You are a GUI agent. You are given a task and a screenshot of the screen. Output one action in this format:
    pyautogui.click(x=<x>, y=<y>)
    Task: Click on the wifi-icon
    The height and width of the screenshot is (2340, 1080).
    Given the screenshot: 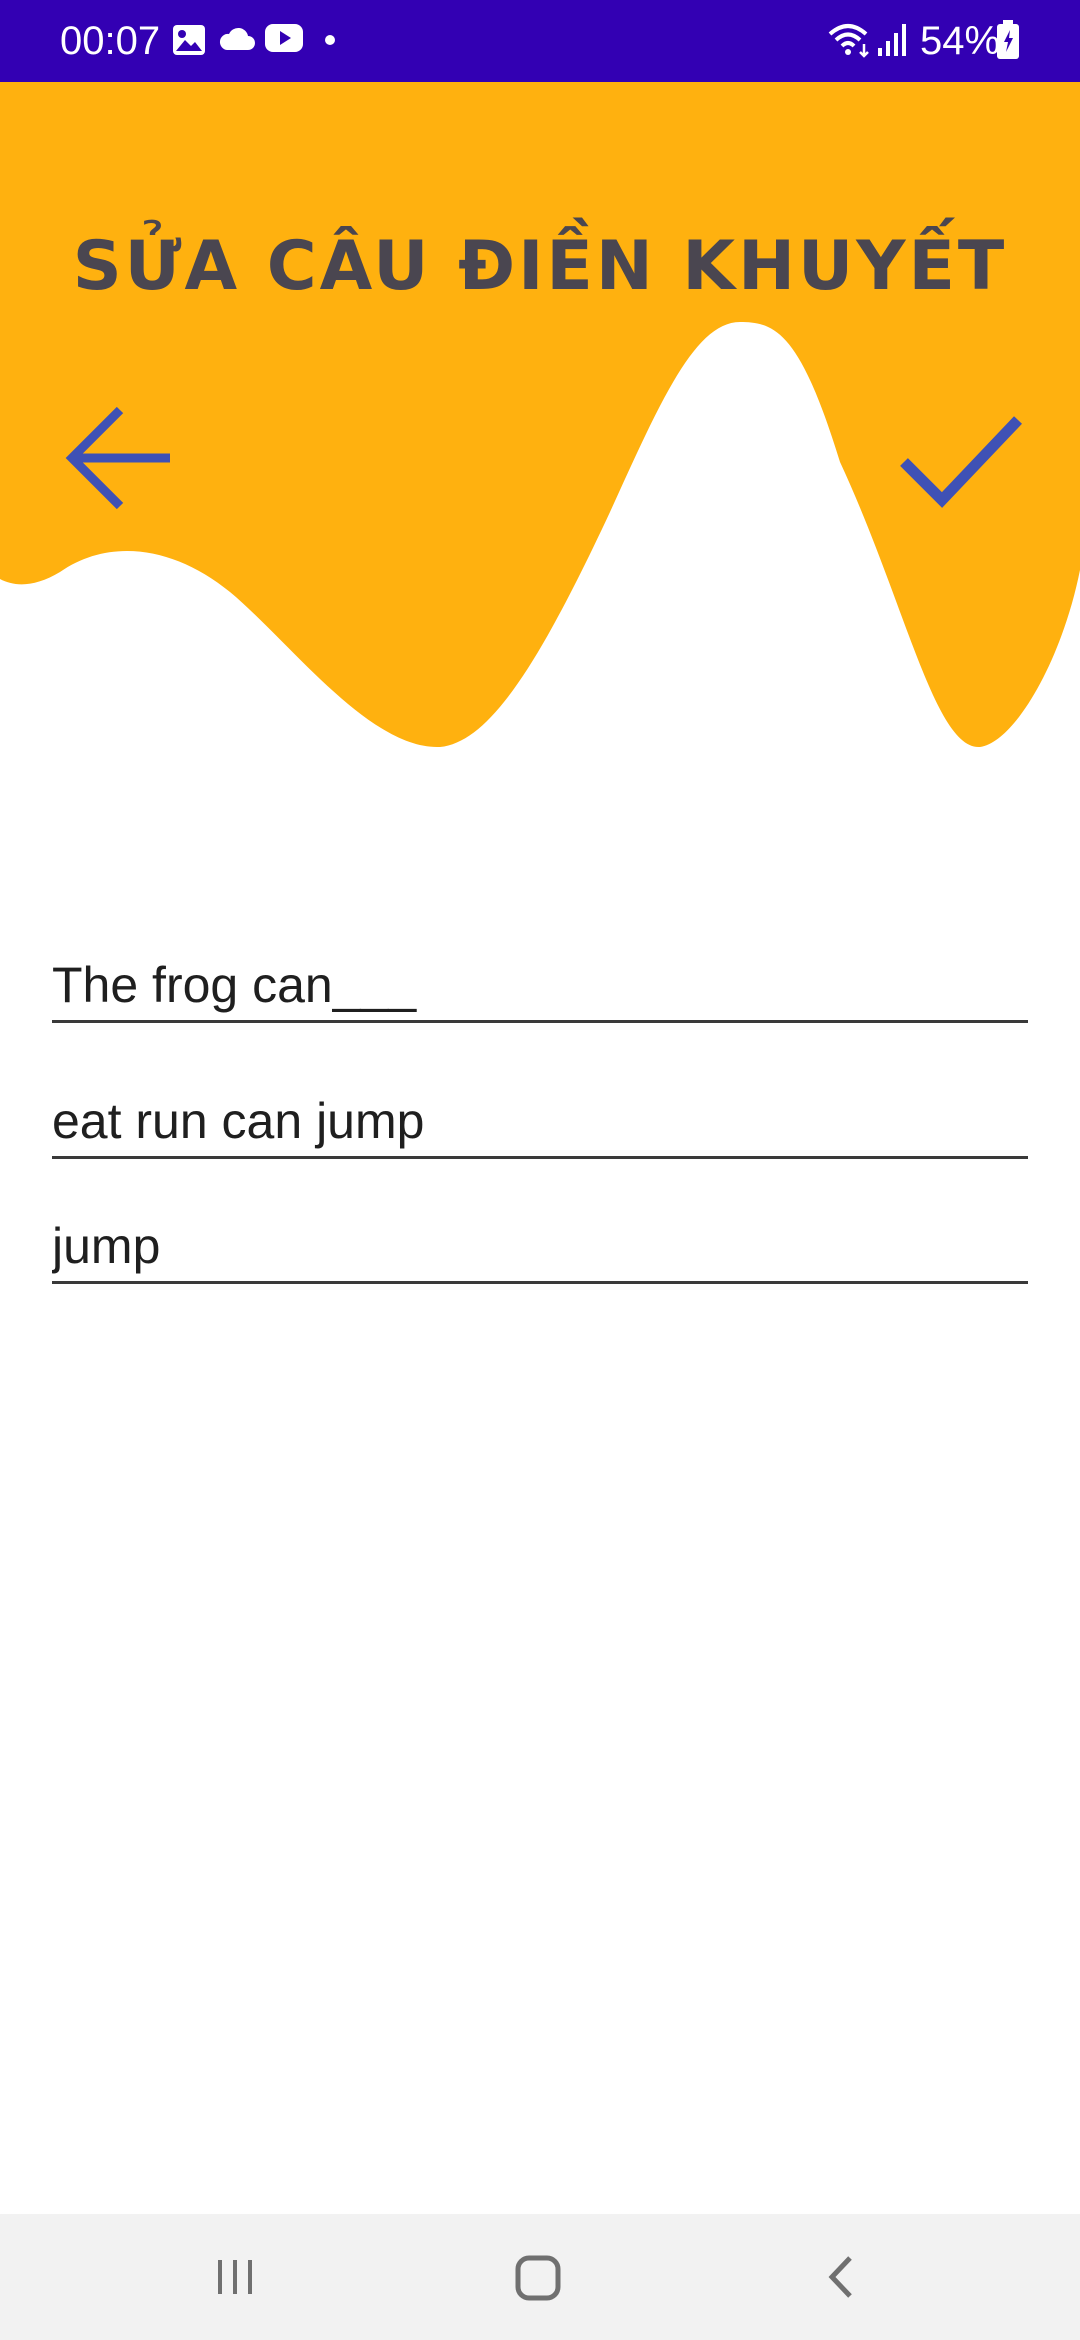 What is the action you would take?
    pyautogui.click(x=848, y=41)
    